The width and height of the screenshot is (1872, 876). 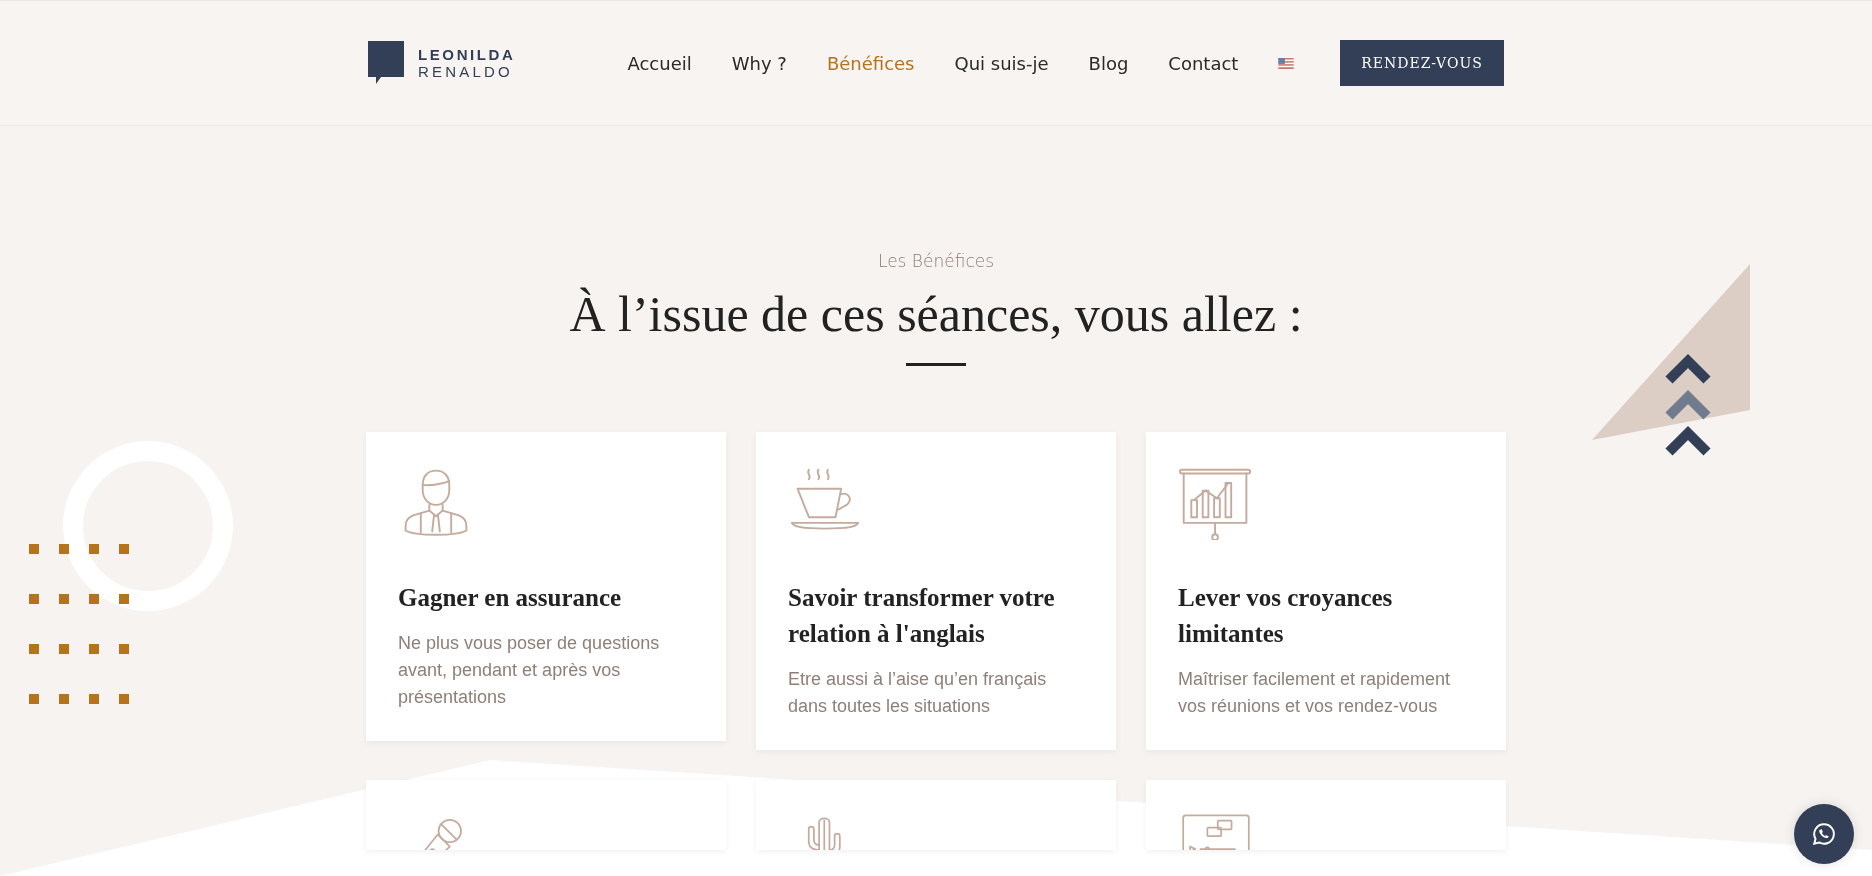 What do you see at coordinates (1001, 63) in the screenshot?
I see `nav-link: Qui suis-je` at bounding box center [1001, 63].